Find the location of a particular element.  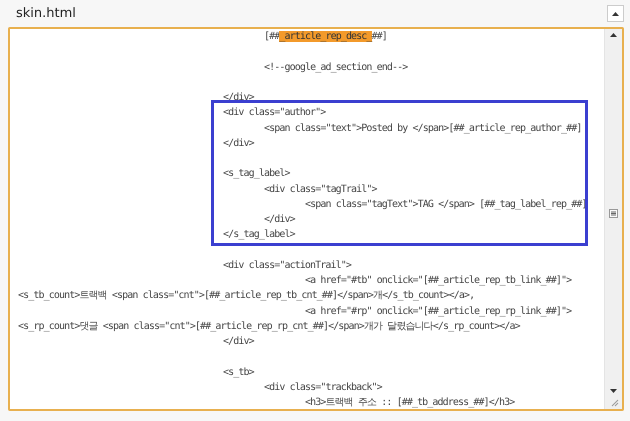

code-line: <!--google_ad_section_end--> is located at coordinates (336, 67).